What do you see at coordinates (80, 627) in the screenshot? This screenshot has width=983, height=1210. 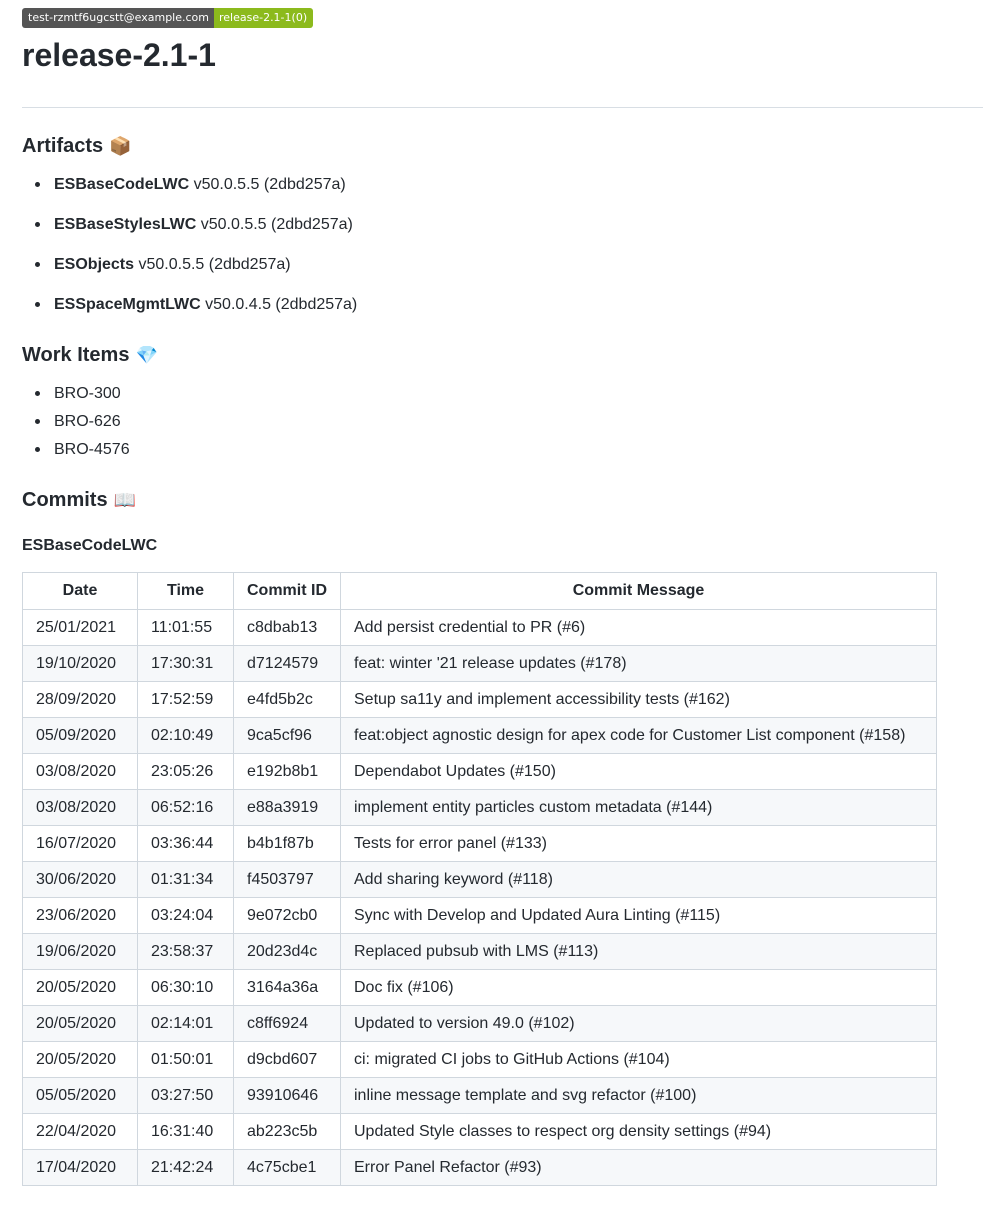 I see `cell-date: 25/01/2021` at bounding box center [80, 627].